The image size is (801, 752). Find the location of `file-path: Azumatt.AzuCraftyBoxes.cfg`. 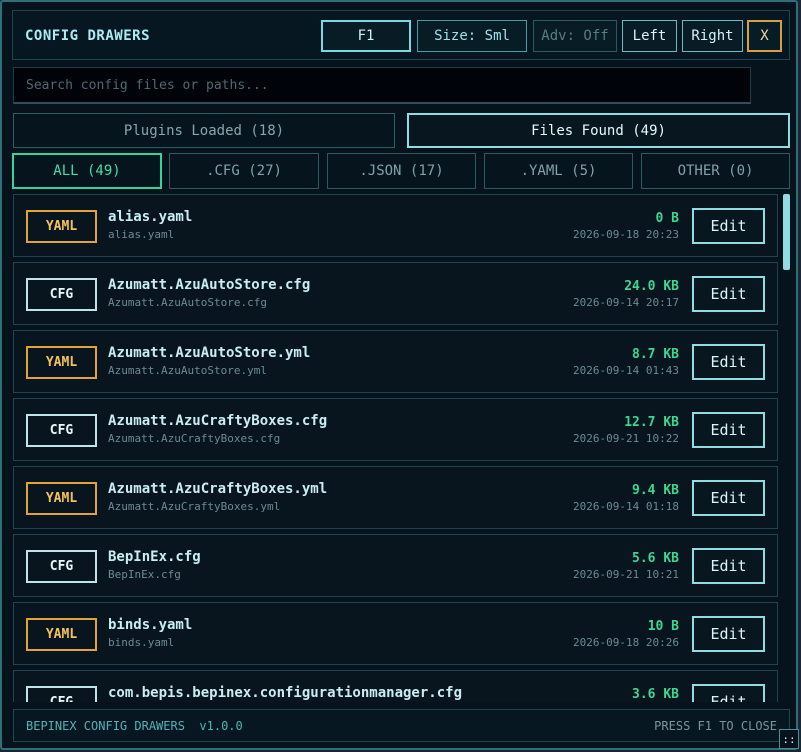

file-path: Azumatt.AzuCraftyBoxes.cfg is located at coordinates (194, 438).